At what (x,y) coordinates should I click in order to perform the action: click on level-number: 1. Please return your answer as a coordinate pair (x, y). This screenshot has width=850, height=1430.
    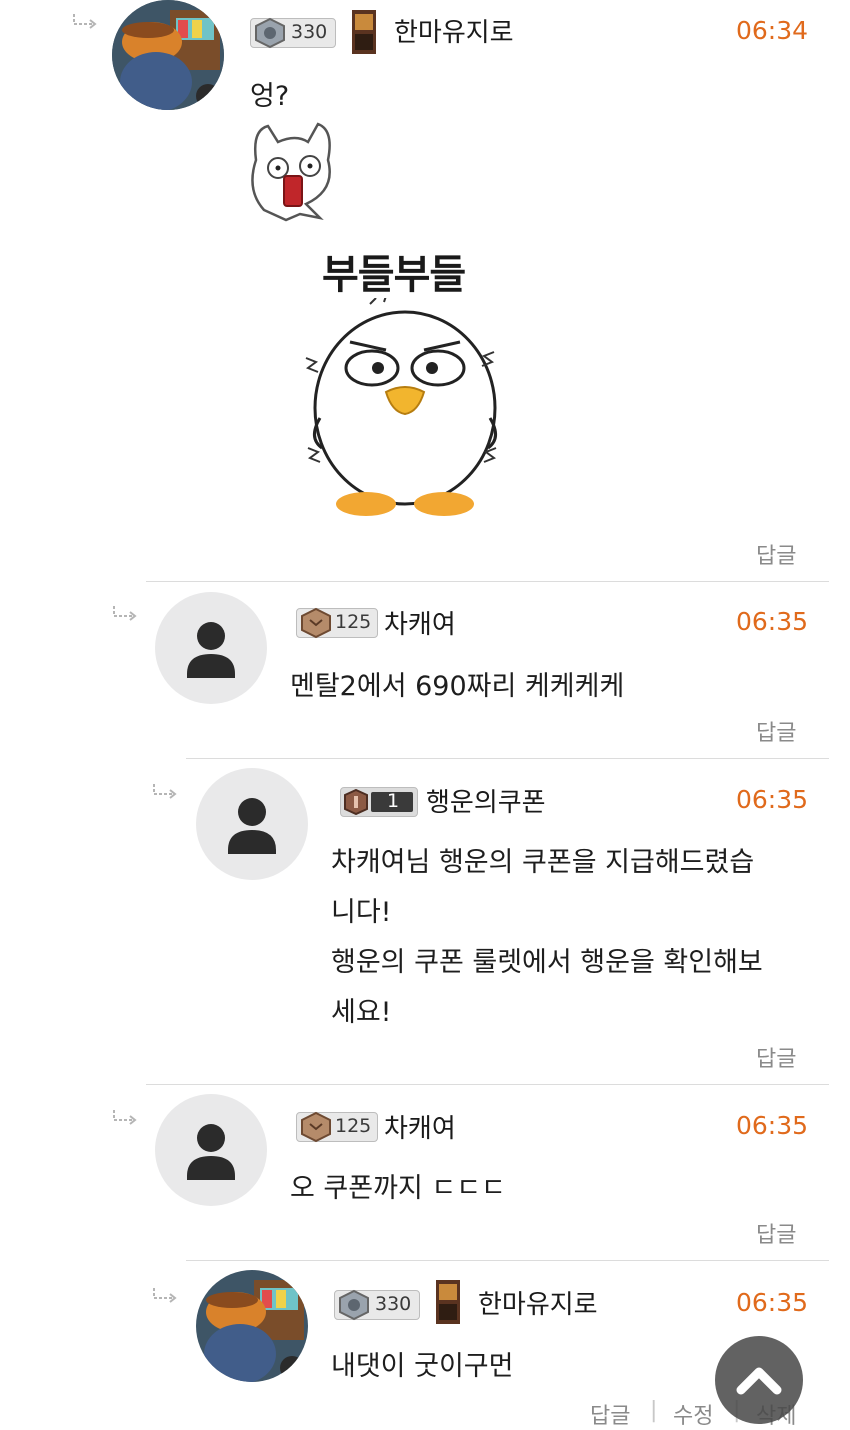
    Looking at the image, I should click on (393, 801).